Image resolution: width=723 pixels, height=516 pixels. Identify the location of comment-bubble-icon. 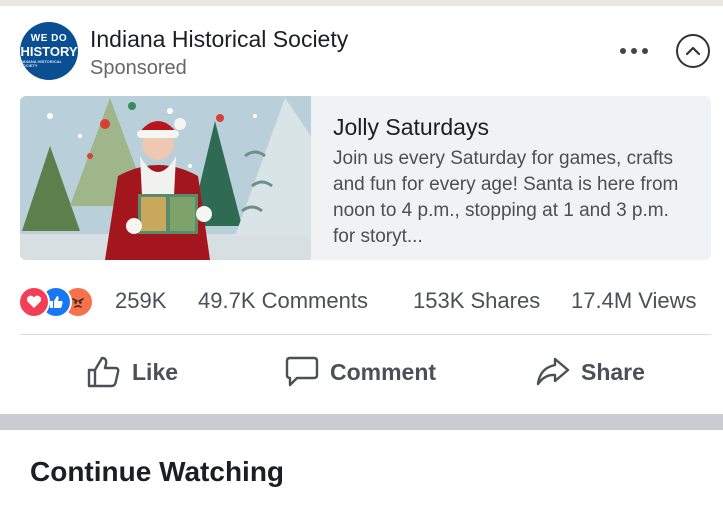
(302, 371).